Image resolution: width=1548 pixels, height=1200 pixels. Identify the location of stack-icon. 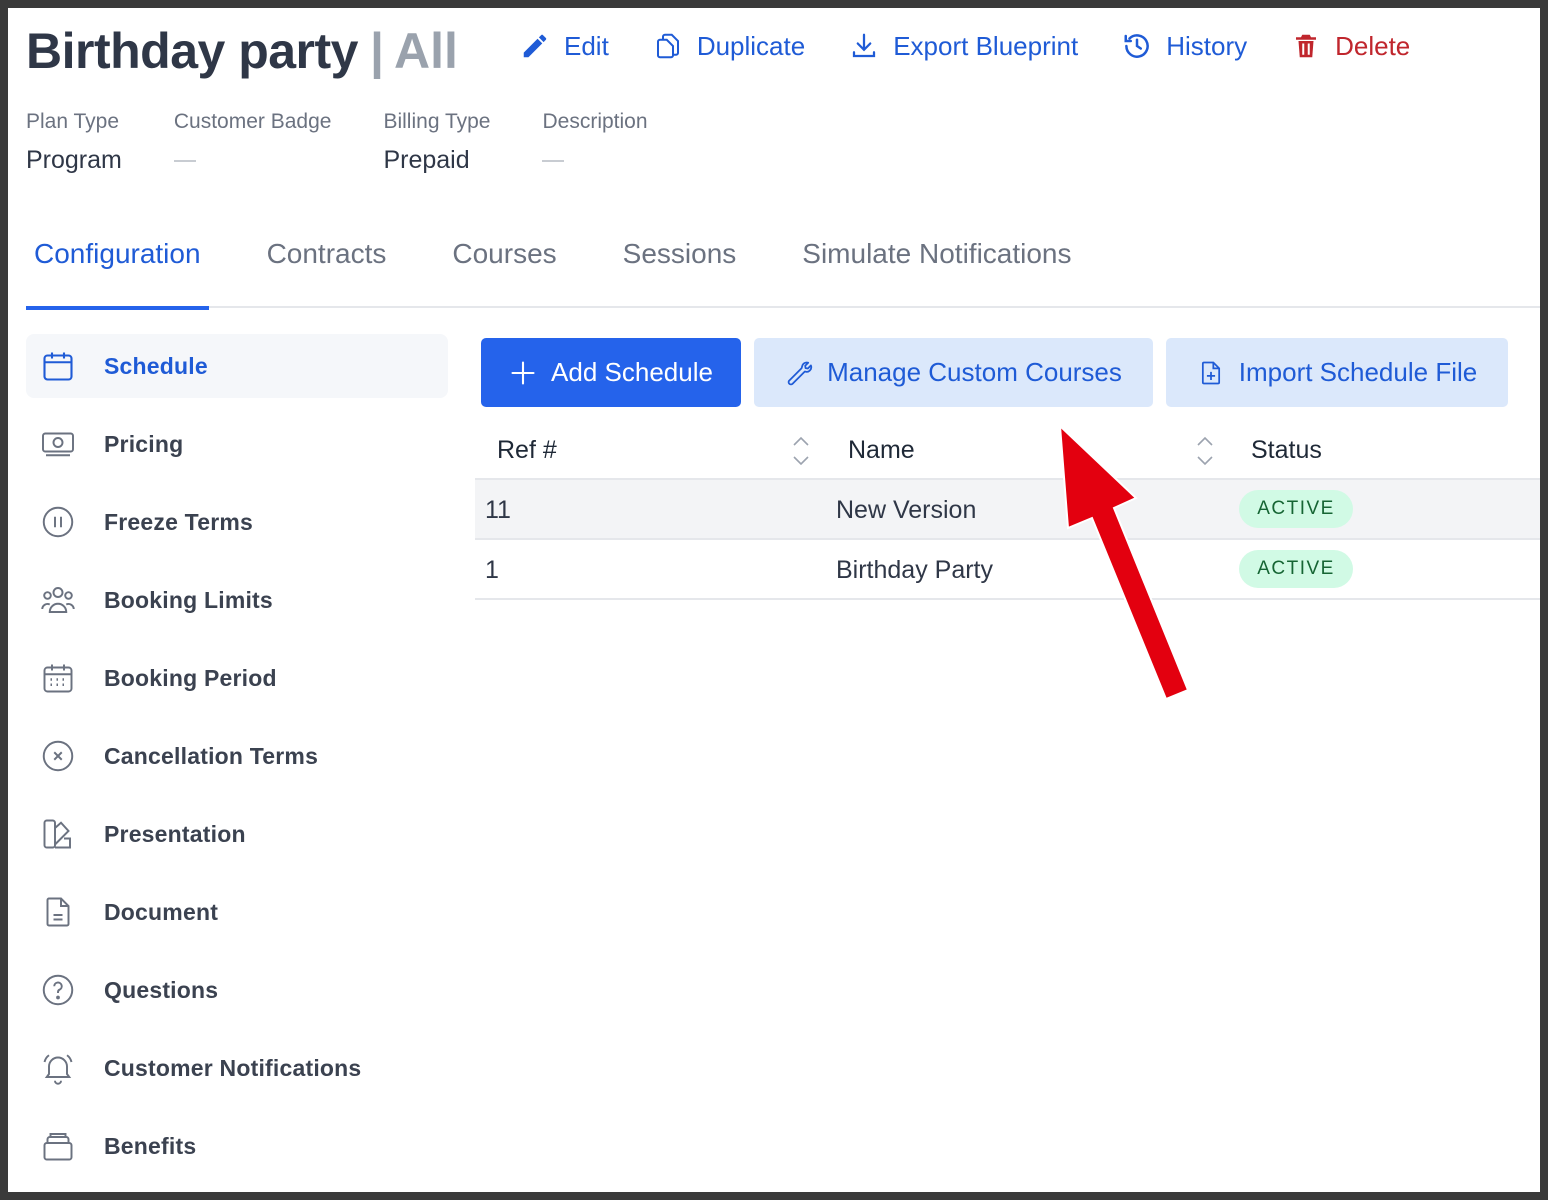
(58, 1146).